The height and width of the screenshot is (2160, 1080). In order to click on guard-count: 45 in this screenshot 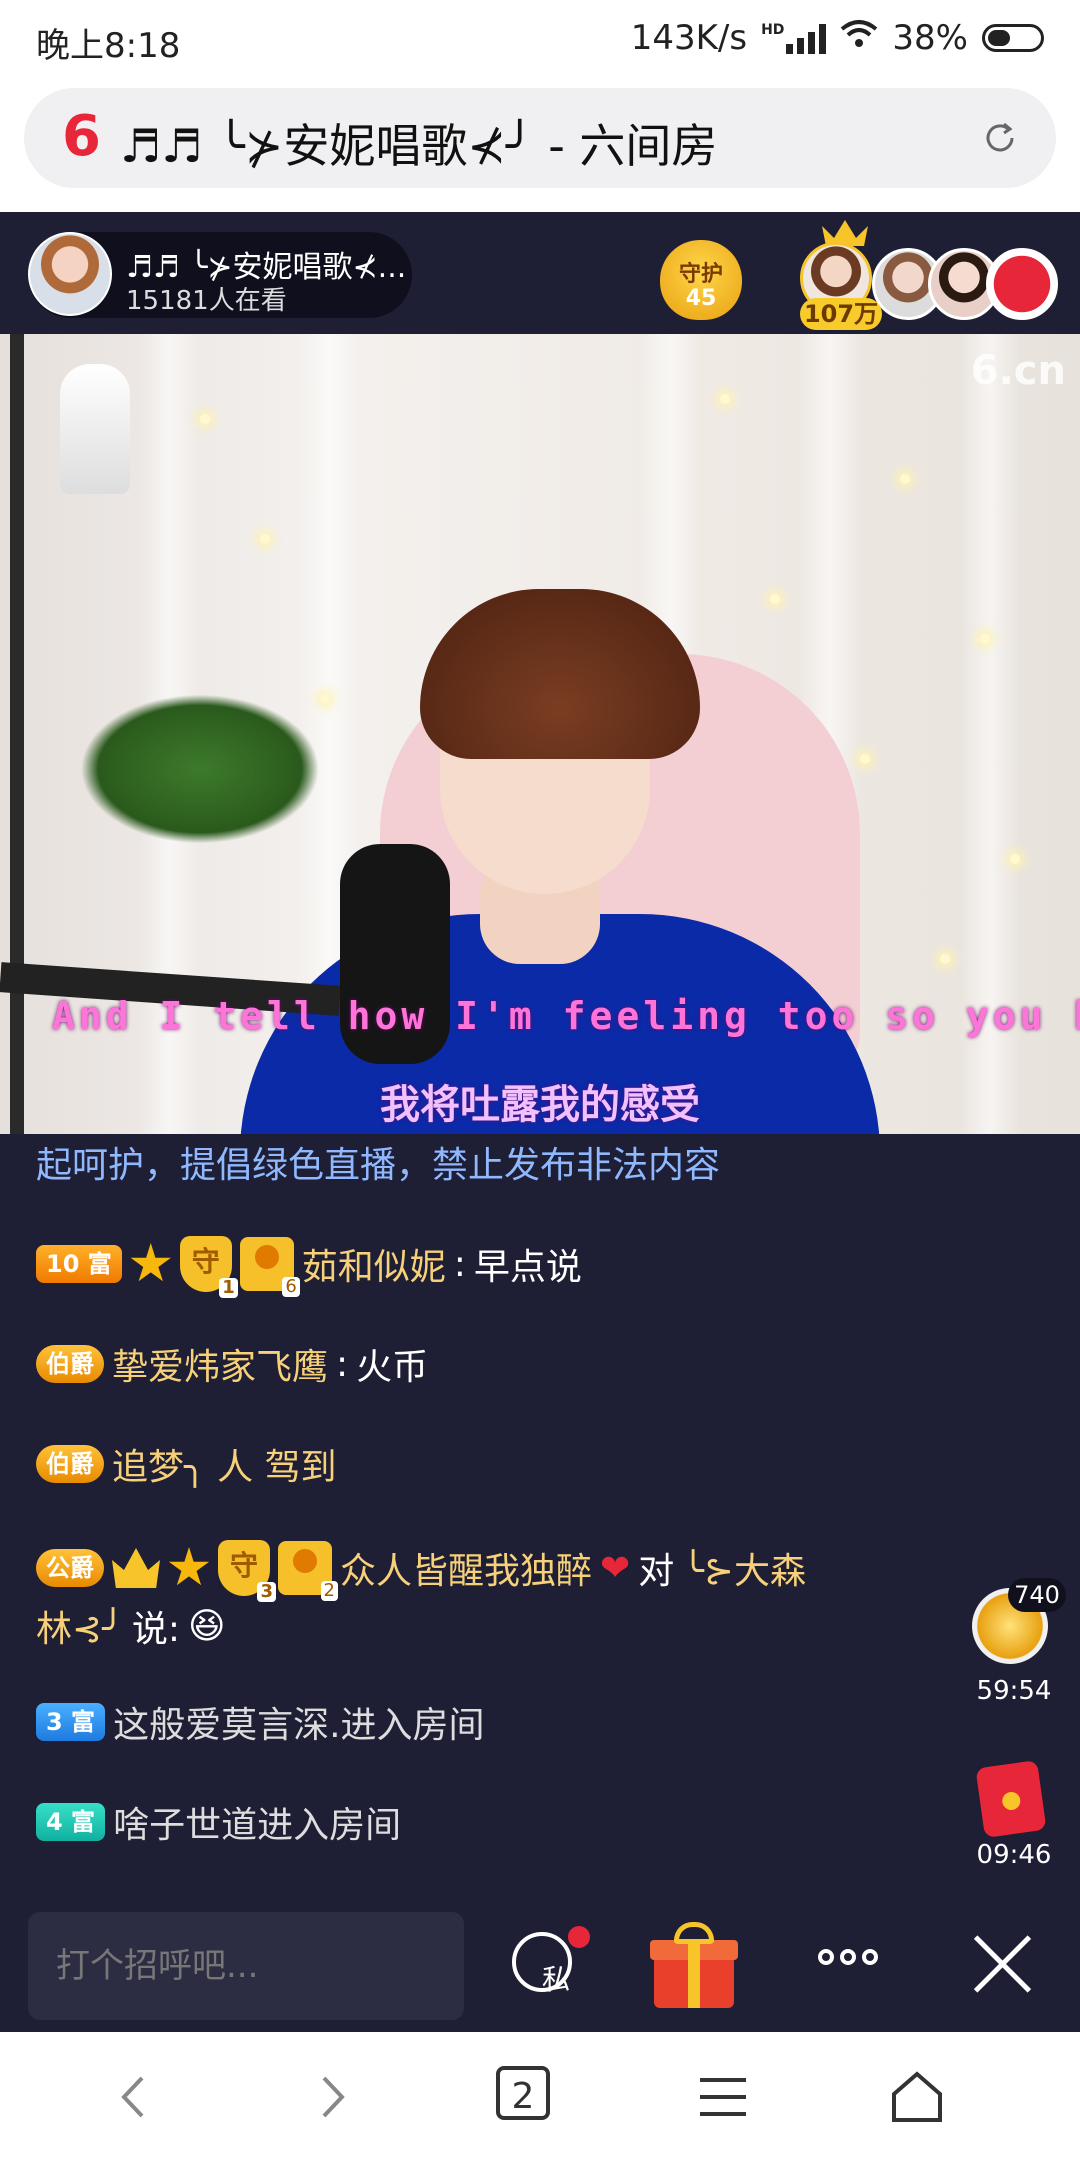, I will do `click(701, 298)`.